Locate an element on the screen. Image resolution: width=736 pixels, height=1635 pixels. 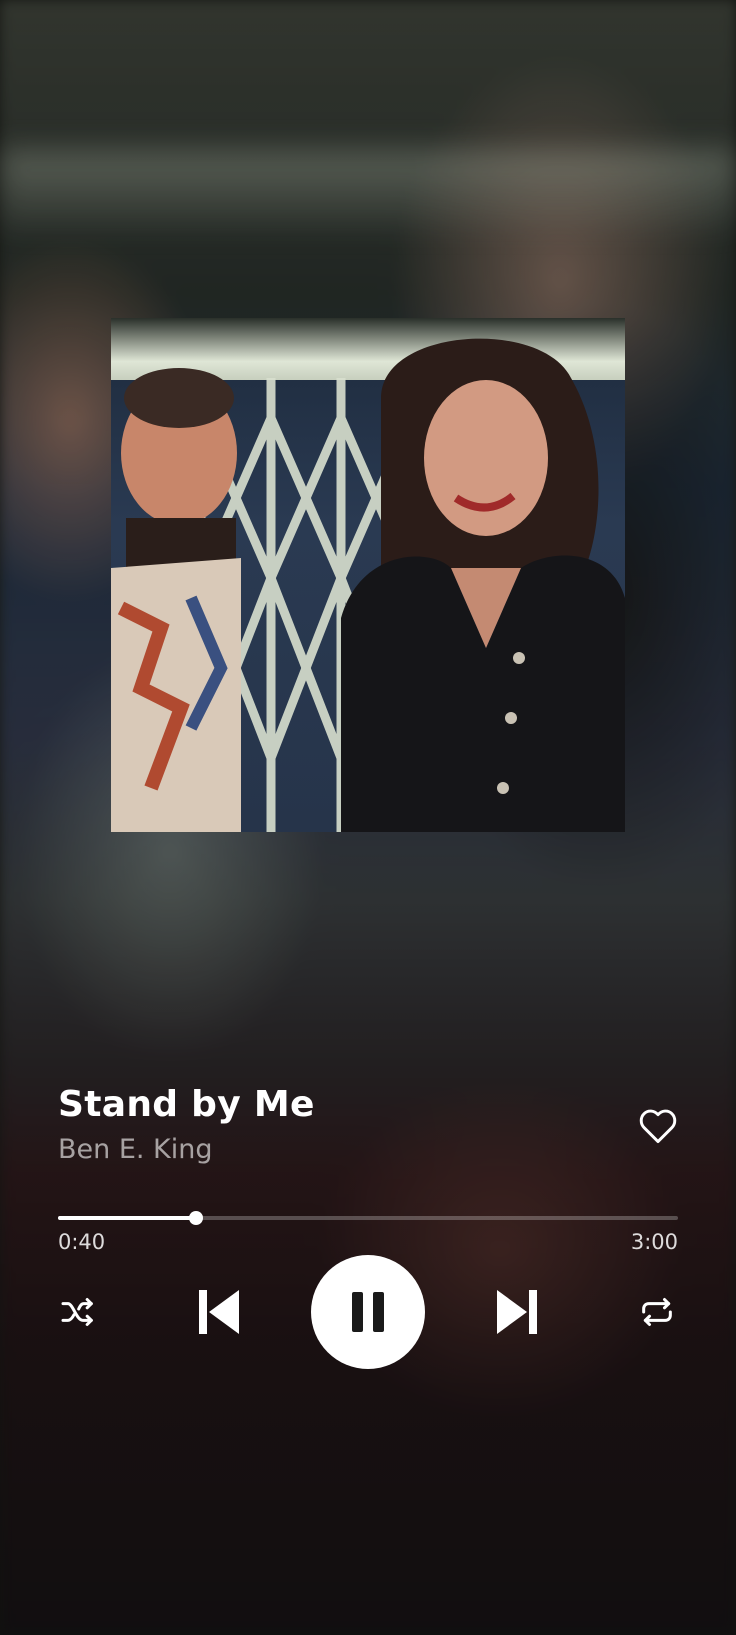
progress-fill is located at coordinates (127, 1218).